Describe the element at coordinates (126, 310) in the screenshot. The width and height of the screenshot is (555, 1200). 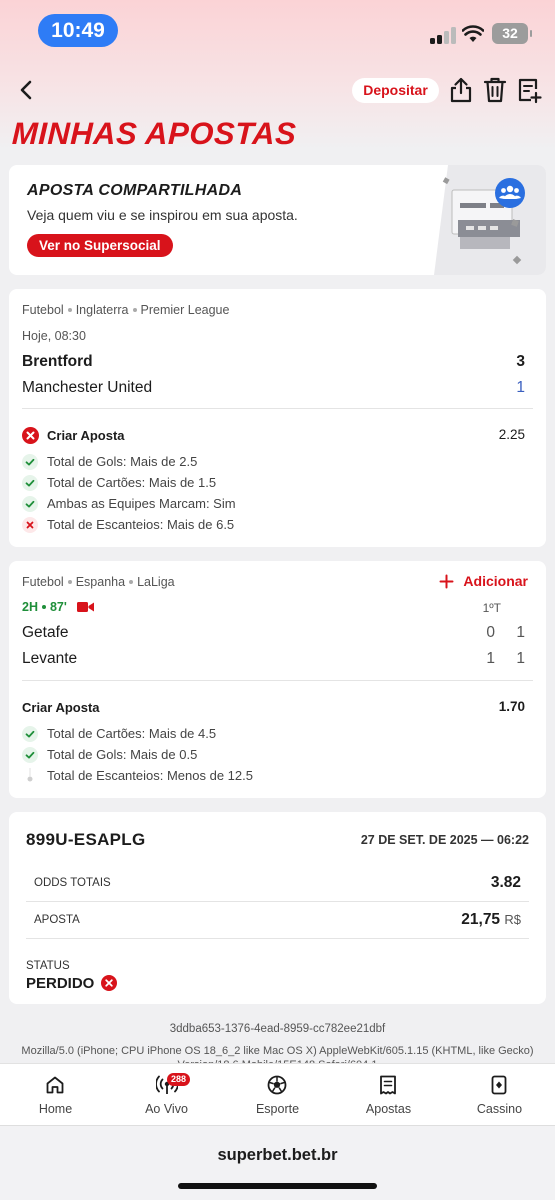
I see `event-breadcrumb: Futebol Inglaterra Premier League` at that location.